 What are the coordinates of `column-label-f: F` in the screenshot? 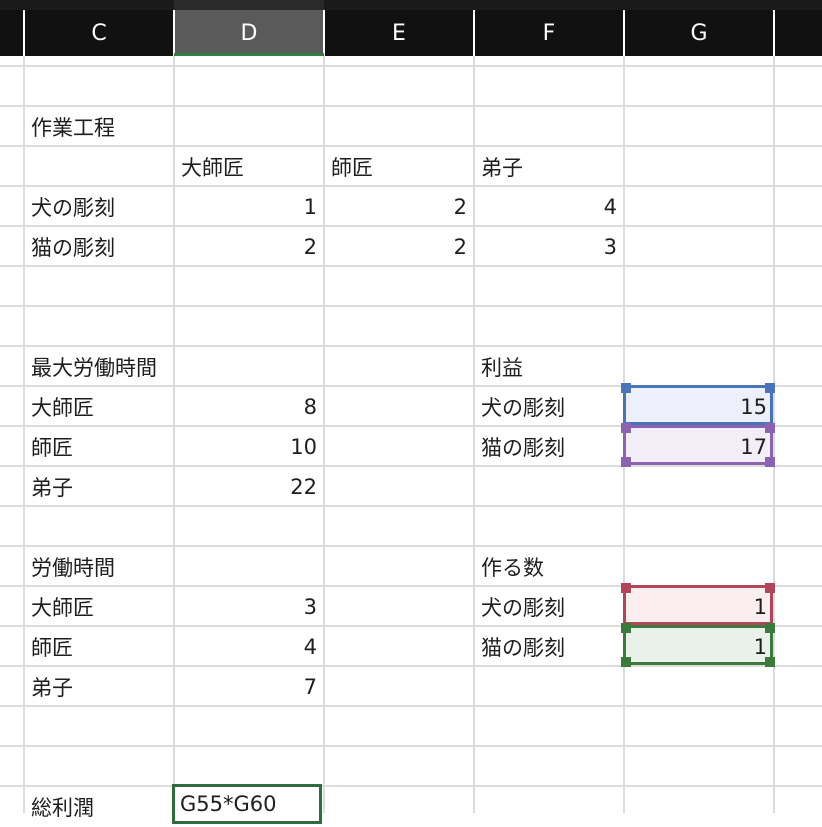 It's located at (549, 33).